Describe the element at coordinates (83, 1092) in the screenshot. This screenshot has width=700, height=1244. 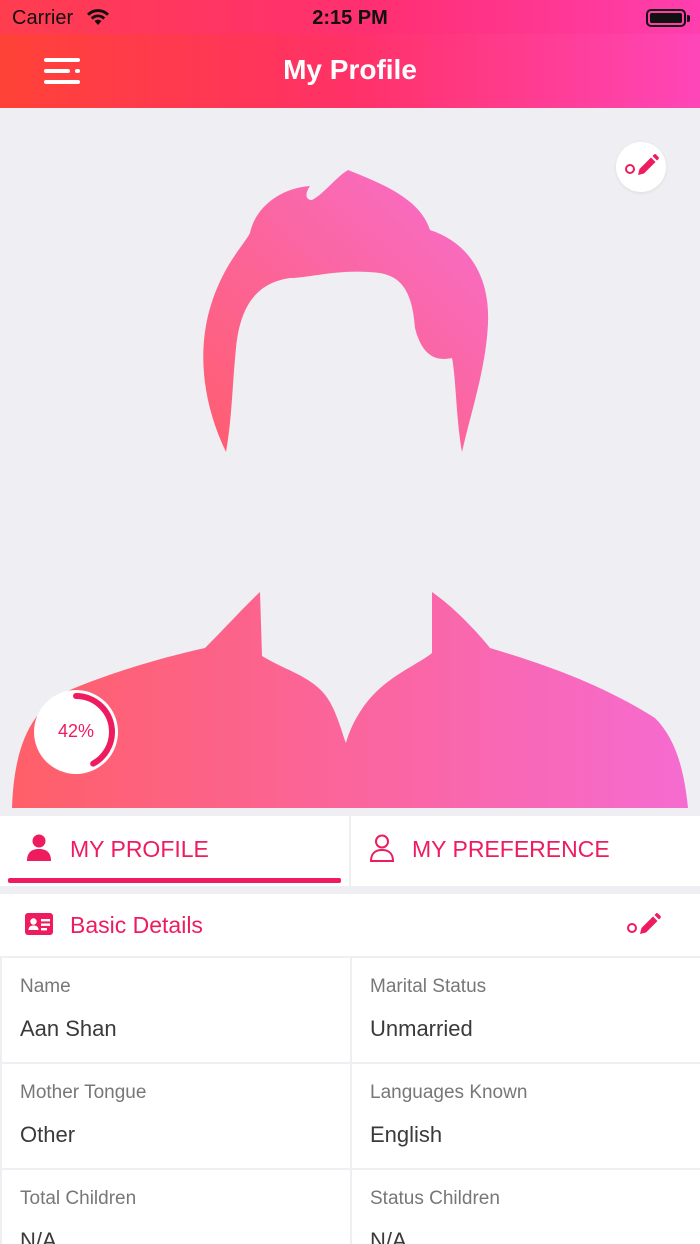
I see `detail-label: Mother Tongue` at that location.